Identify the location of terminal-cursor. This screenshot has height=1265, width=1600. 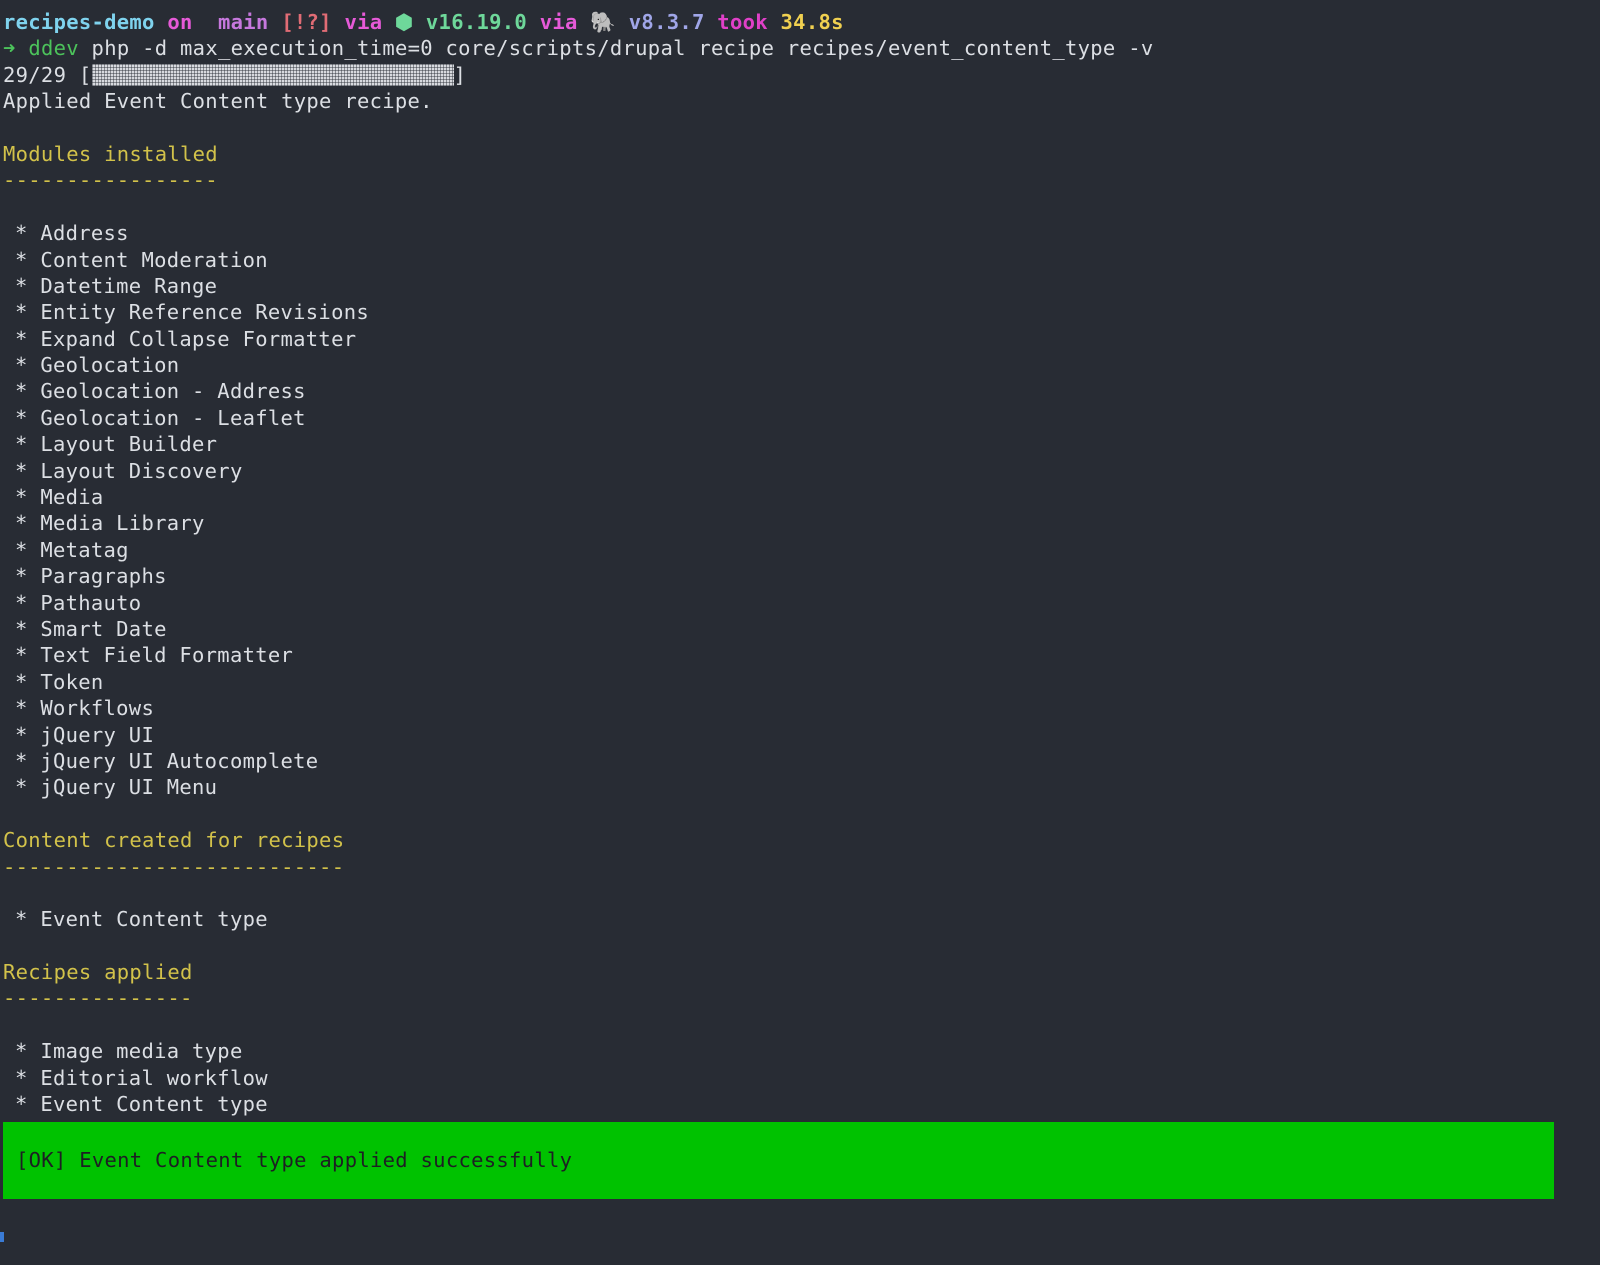
(2, 1237).